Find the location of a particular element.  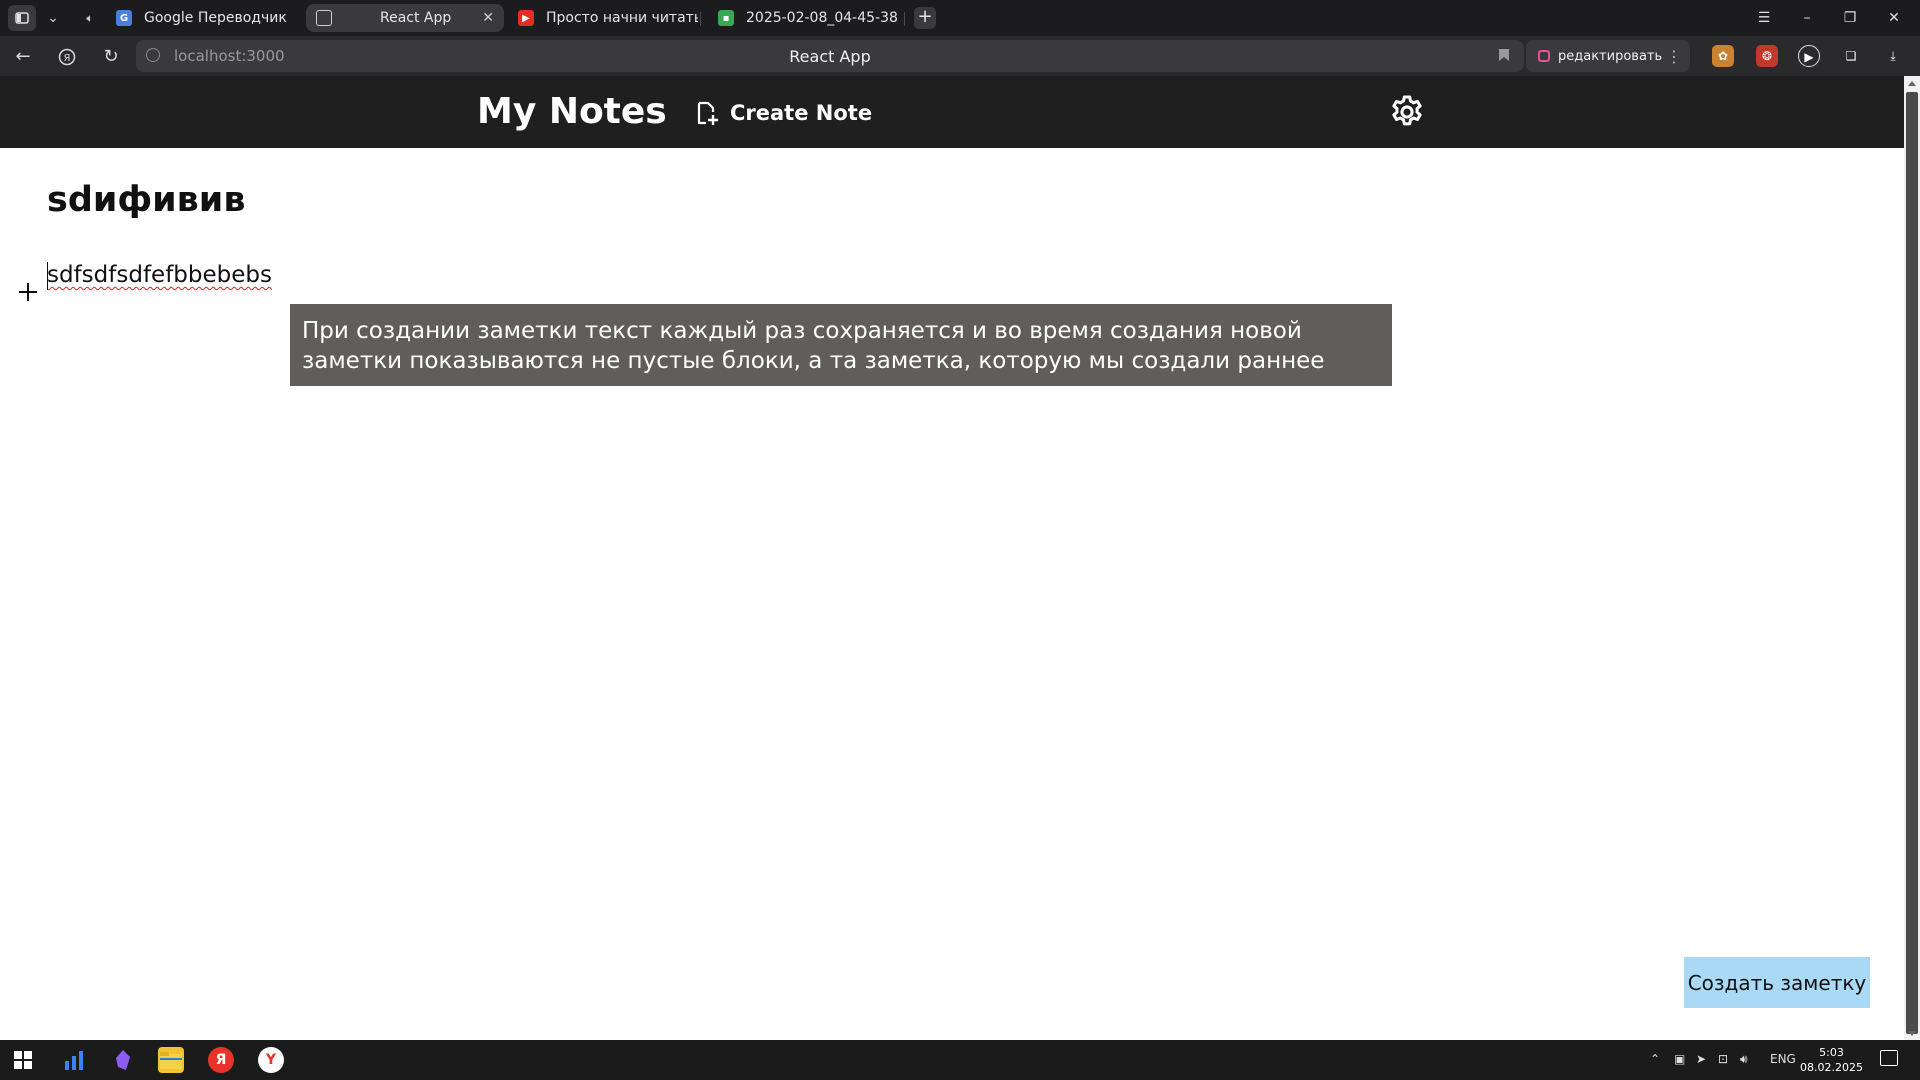

svg-text: Я is located at coordinates (67, 58).